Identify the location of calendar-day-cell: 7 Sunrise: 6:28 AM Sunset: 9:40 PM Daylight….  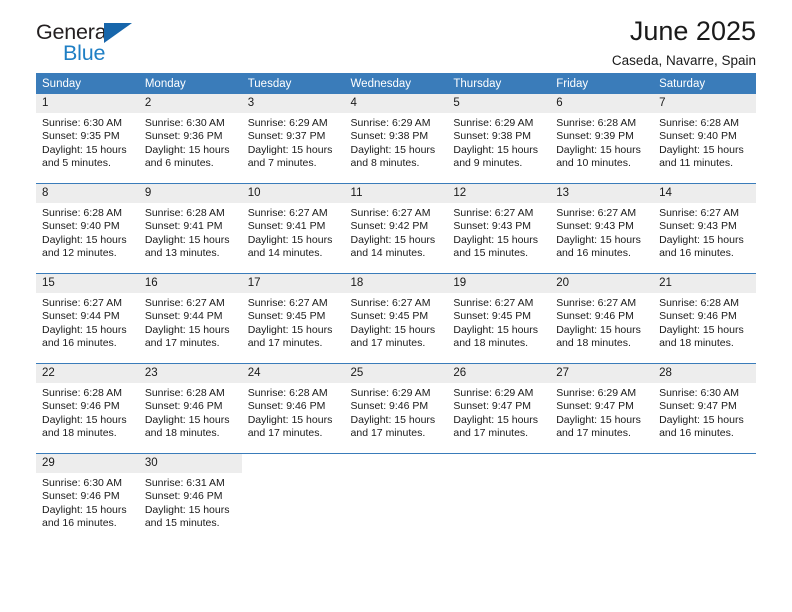
(704, 139).